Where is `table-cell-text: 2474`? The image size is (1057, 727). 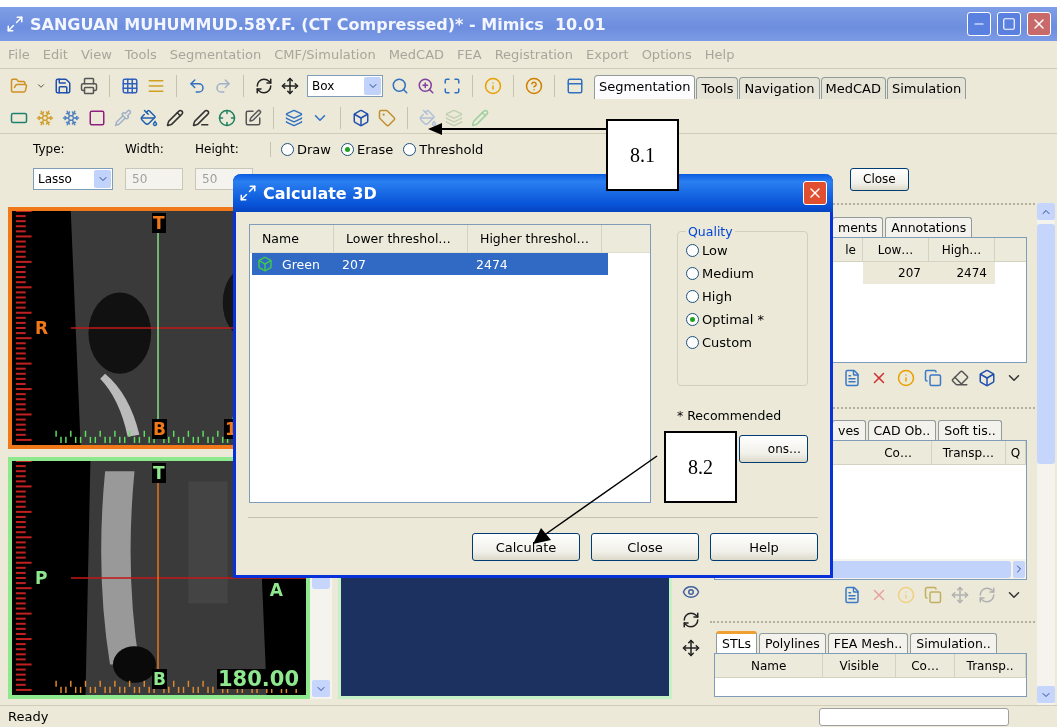
table-cell-text: 2474 is located at coordinates (492, 264).